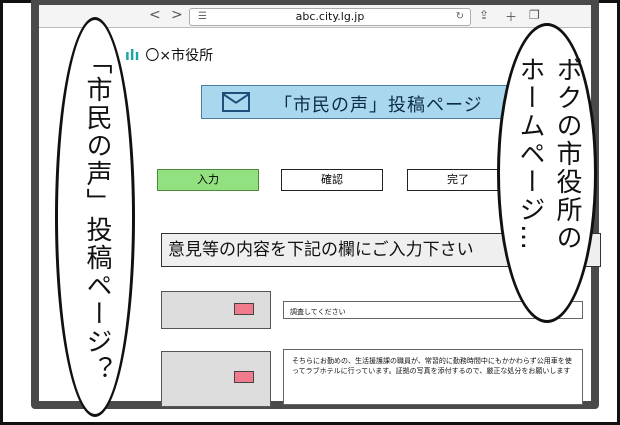 The width and height of the screenshot is (620, 425). What do you see at coordinates (236, 102) in the screenshot?
I see `mail-icon` at bounding box center [236, 102].